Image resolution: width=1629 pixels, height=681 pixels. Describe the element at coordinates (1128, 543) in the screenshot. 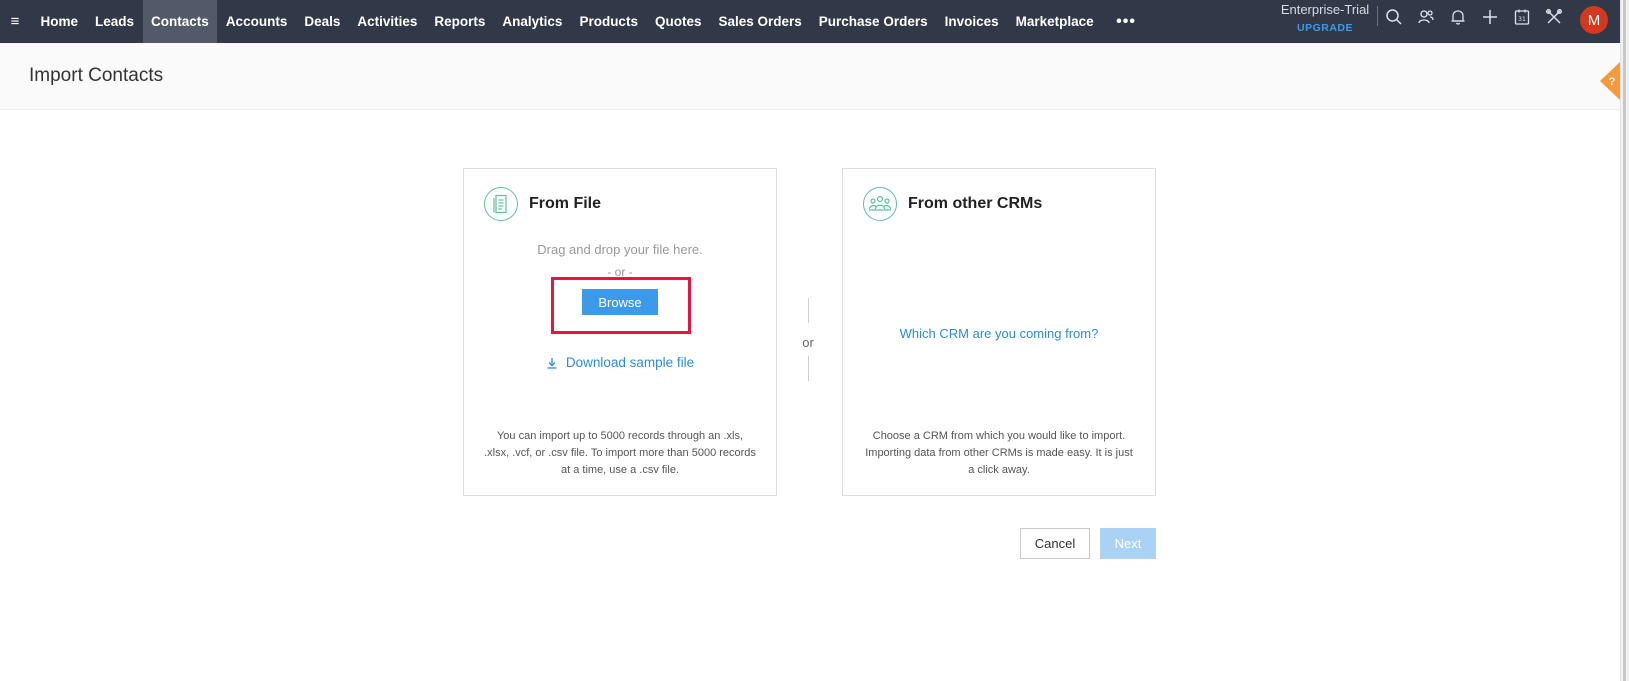

I see `next-button: Next` at that location.